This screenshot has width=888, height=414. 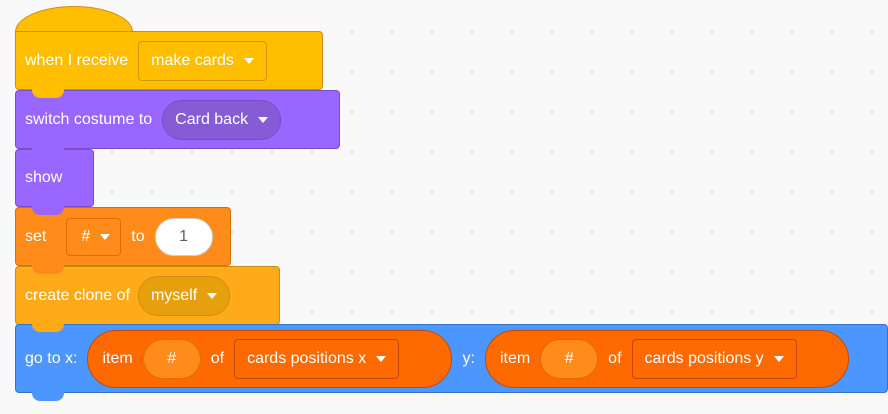 I want to click on variable-dropdown: #, so click(x=94, y=236).